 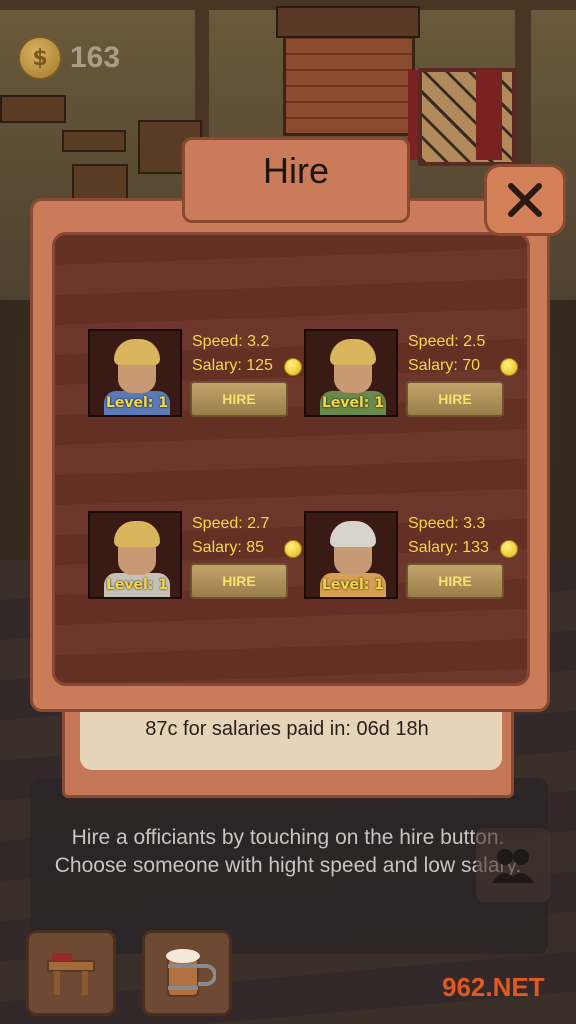 I want to click on candidate-speed: Speed: 2.7, so click(x=231, y=523).